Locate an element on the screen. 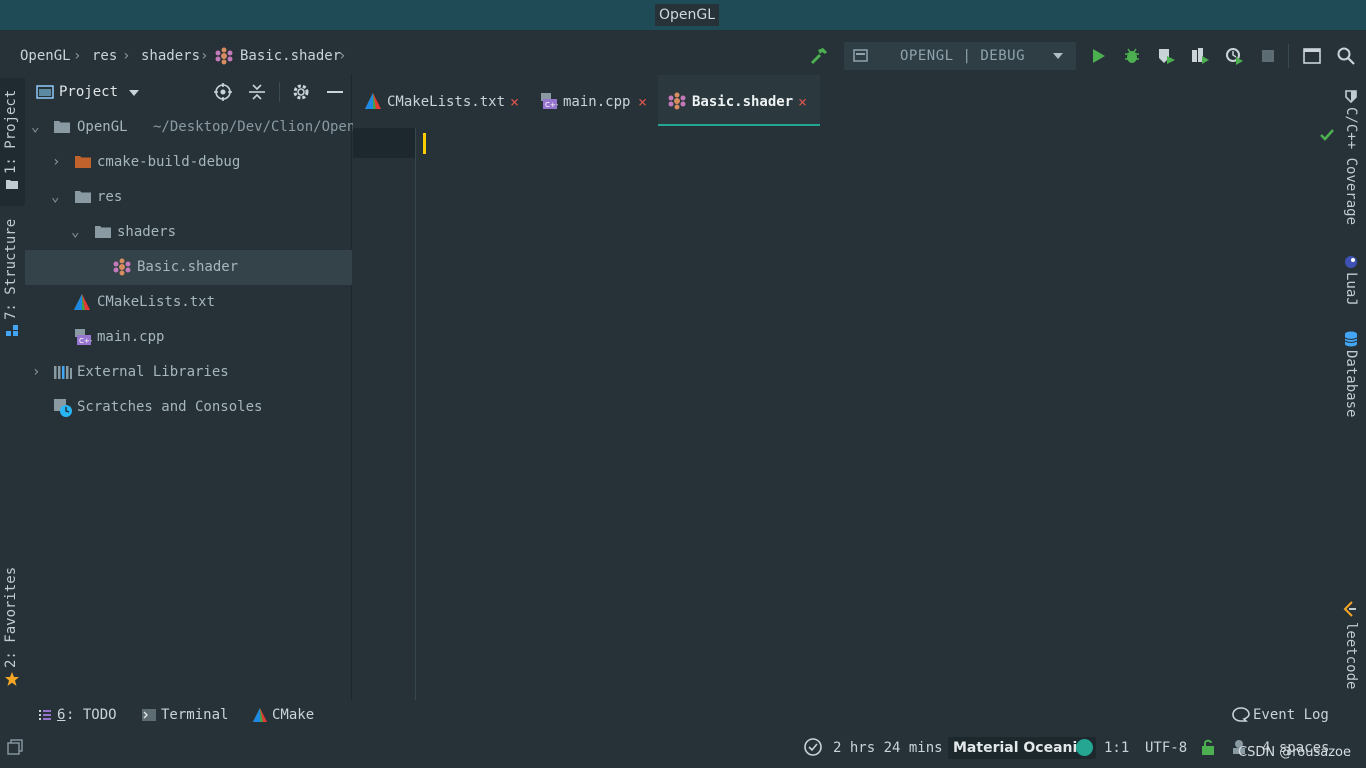  gutter-divider is located at coordinates (415, 414).